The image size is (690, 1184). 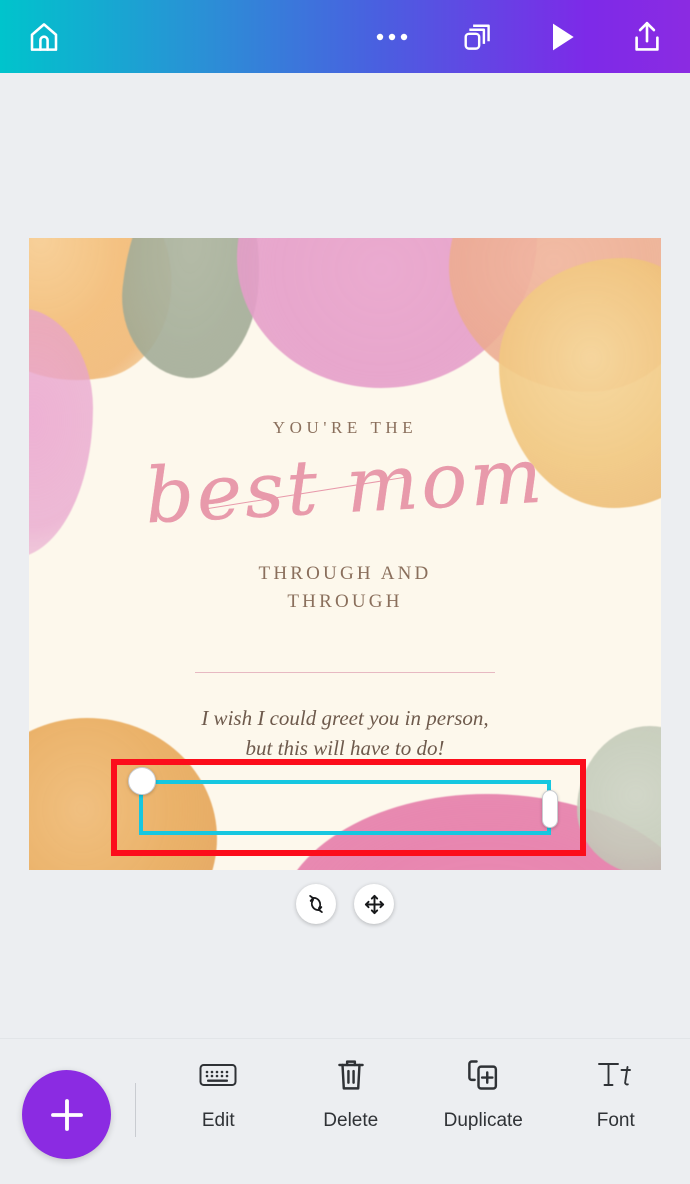 I want to click on watercolor-blob-sage-top, so click(x=192, y=311).